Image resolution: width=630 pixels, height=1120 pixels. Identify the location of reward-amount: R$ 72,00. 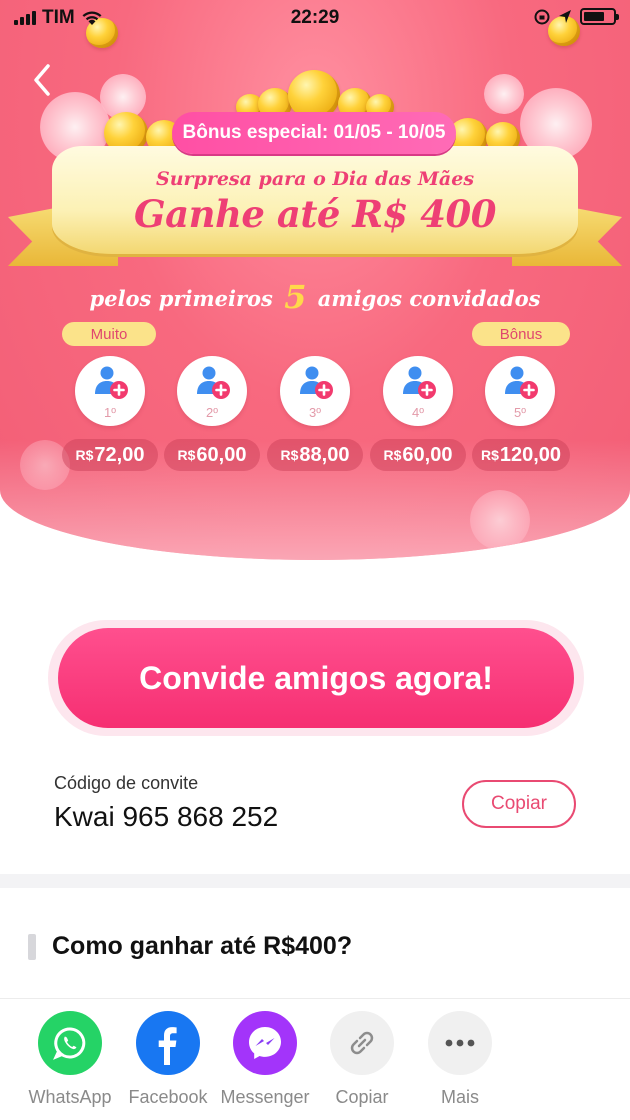
(110, 455).